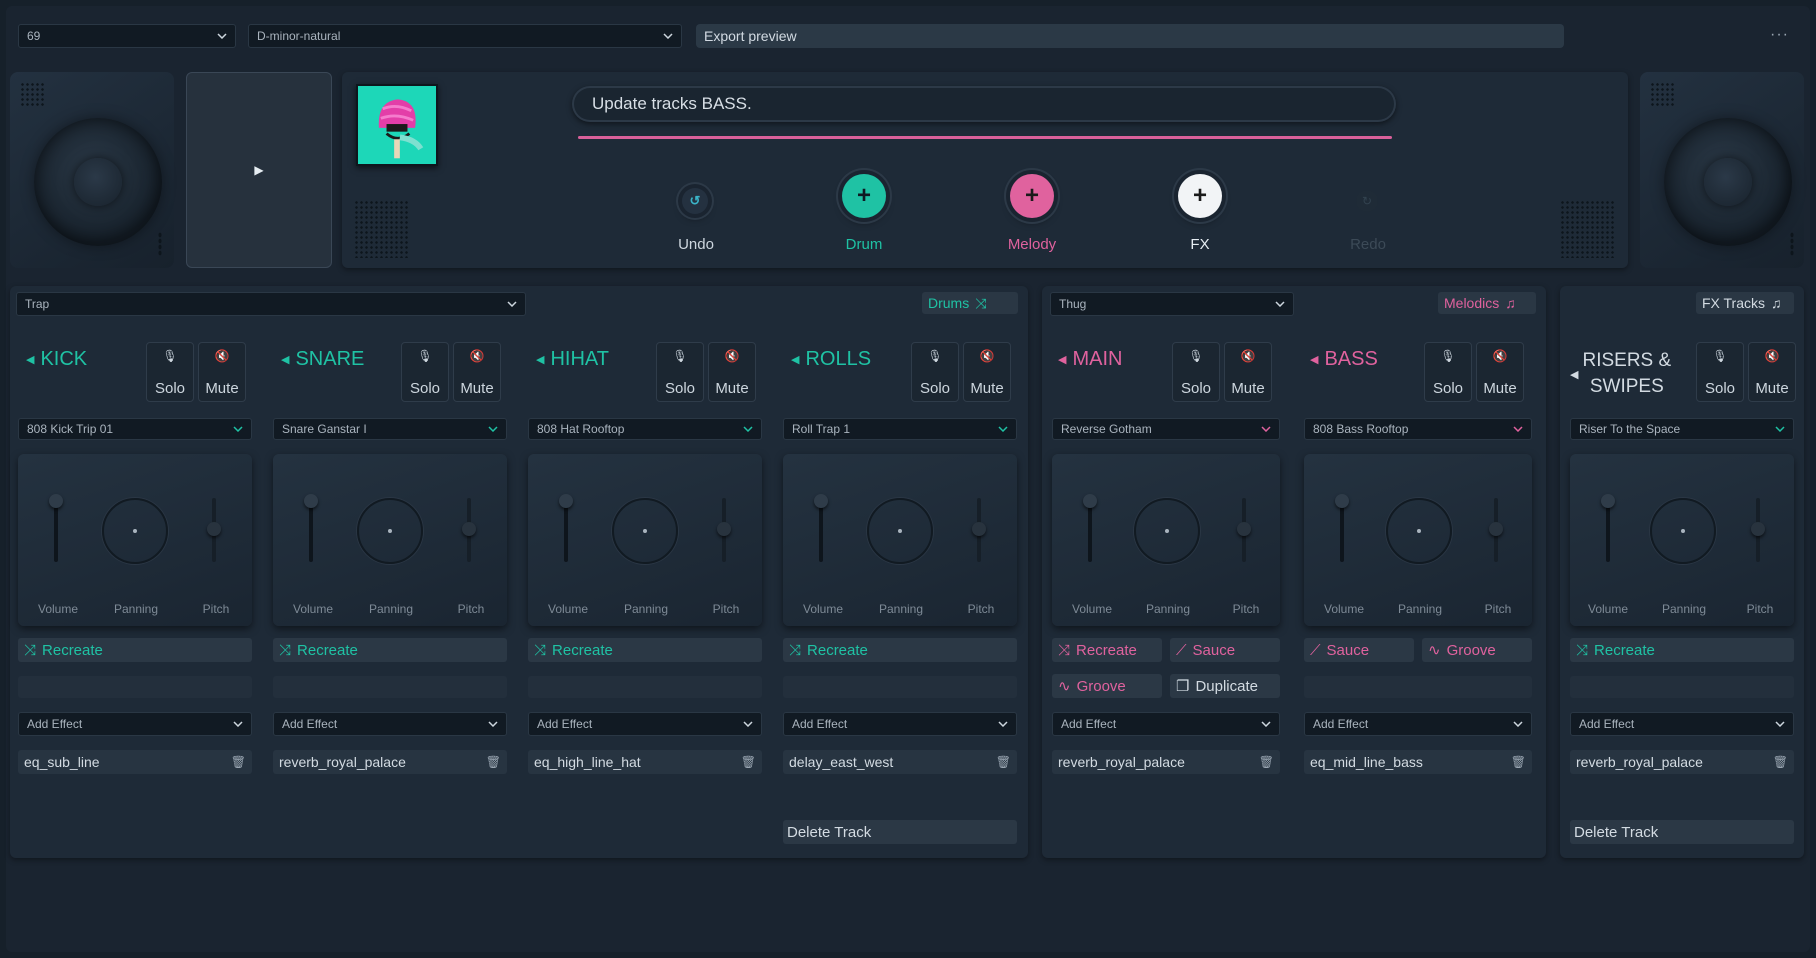  What do you see at coordinates (1367, 201) in the screenshot?
I see `redo-icon: ↻` at bounding box center [1367, 201].